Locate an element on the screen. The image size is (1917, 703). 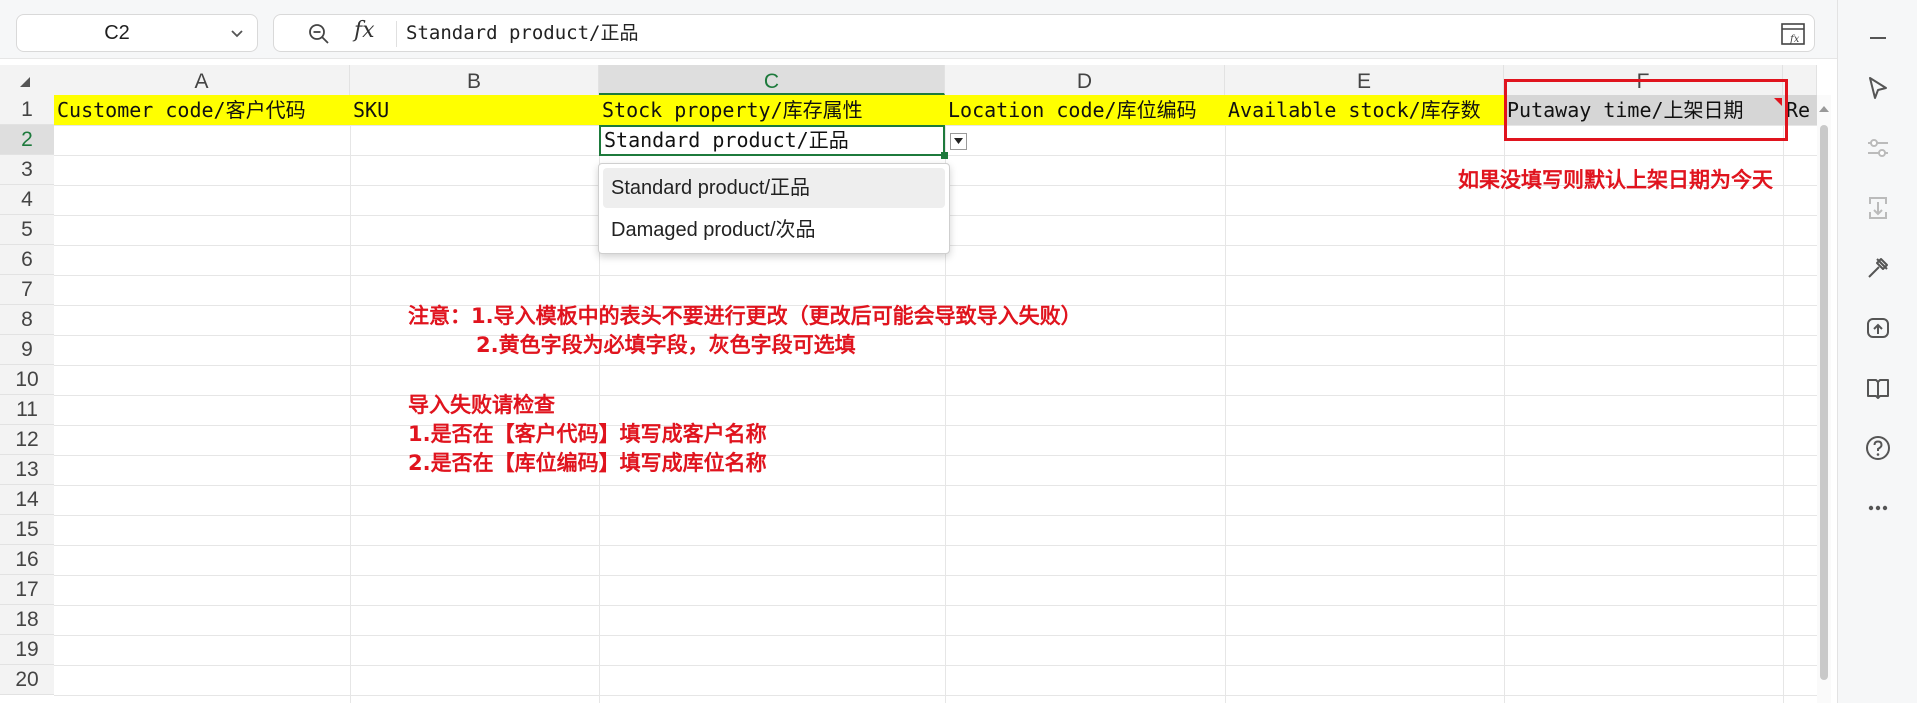
function-expand-icon: fx is located at coordinates (1793, 34).